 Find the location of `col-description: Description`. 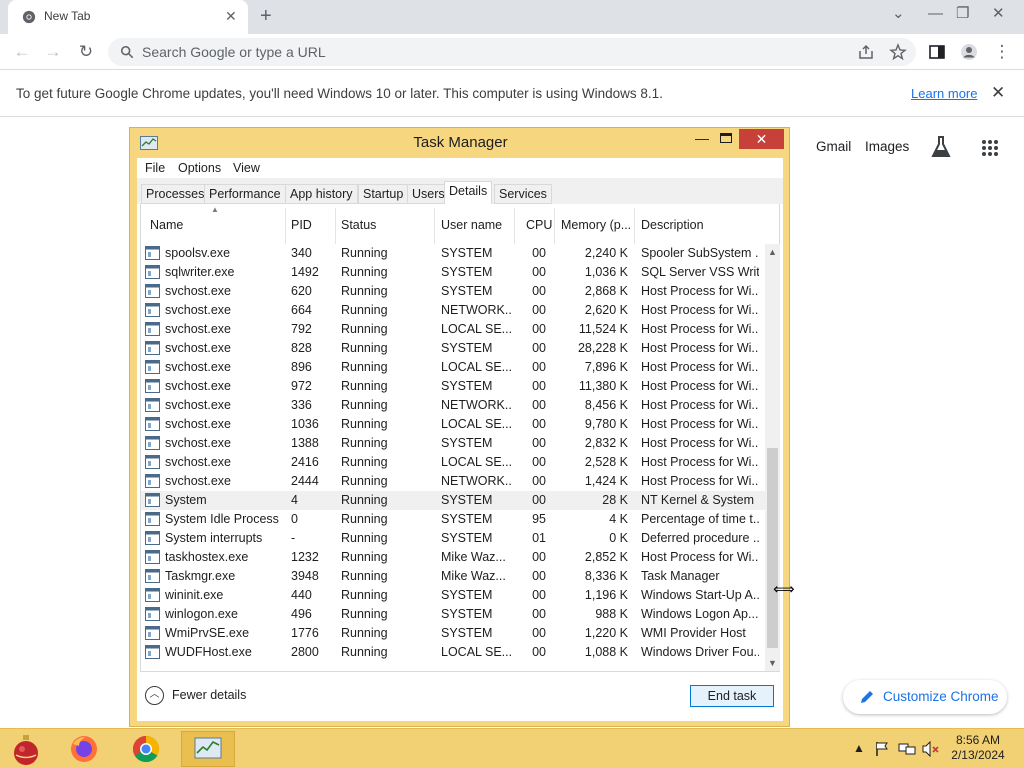

col-description: Description is located at coordinates (672, 225).